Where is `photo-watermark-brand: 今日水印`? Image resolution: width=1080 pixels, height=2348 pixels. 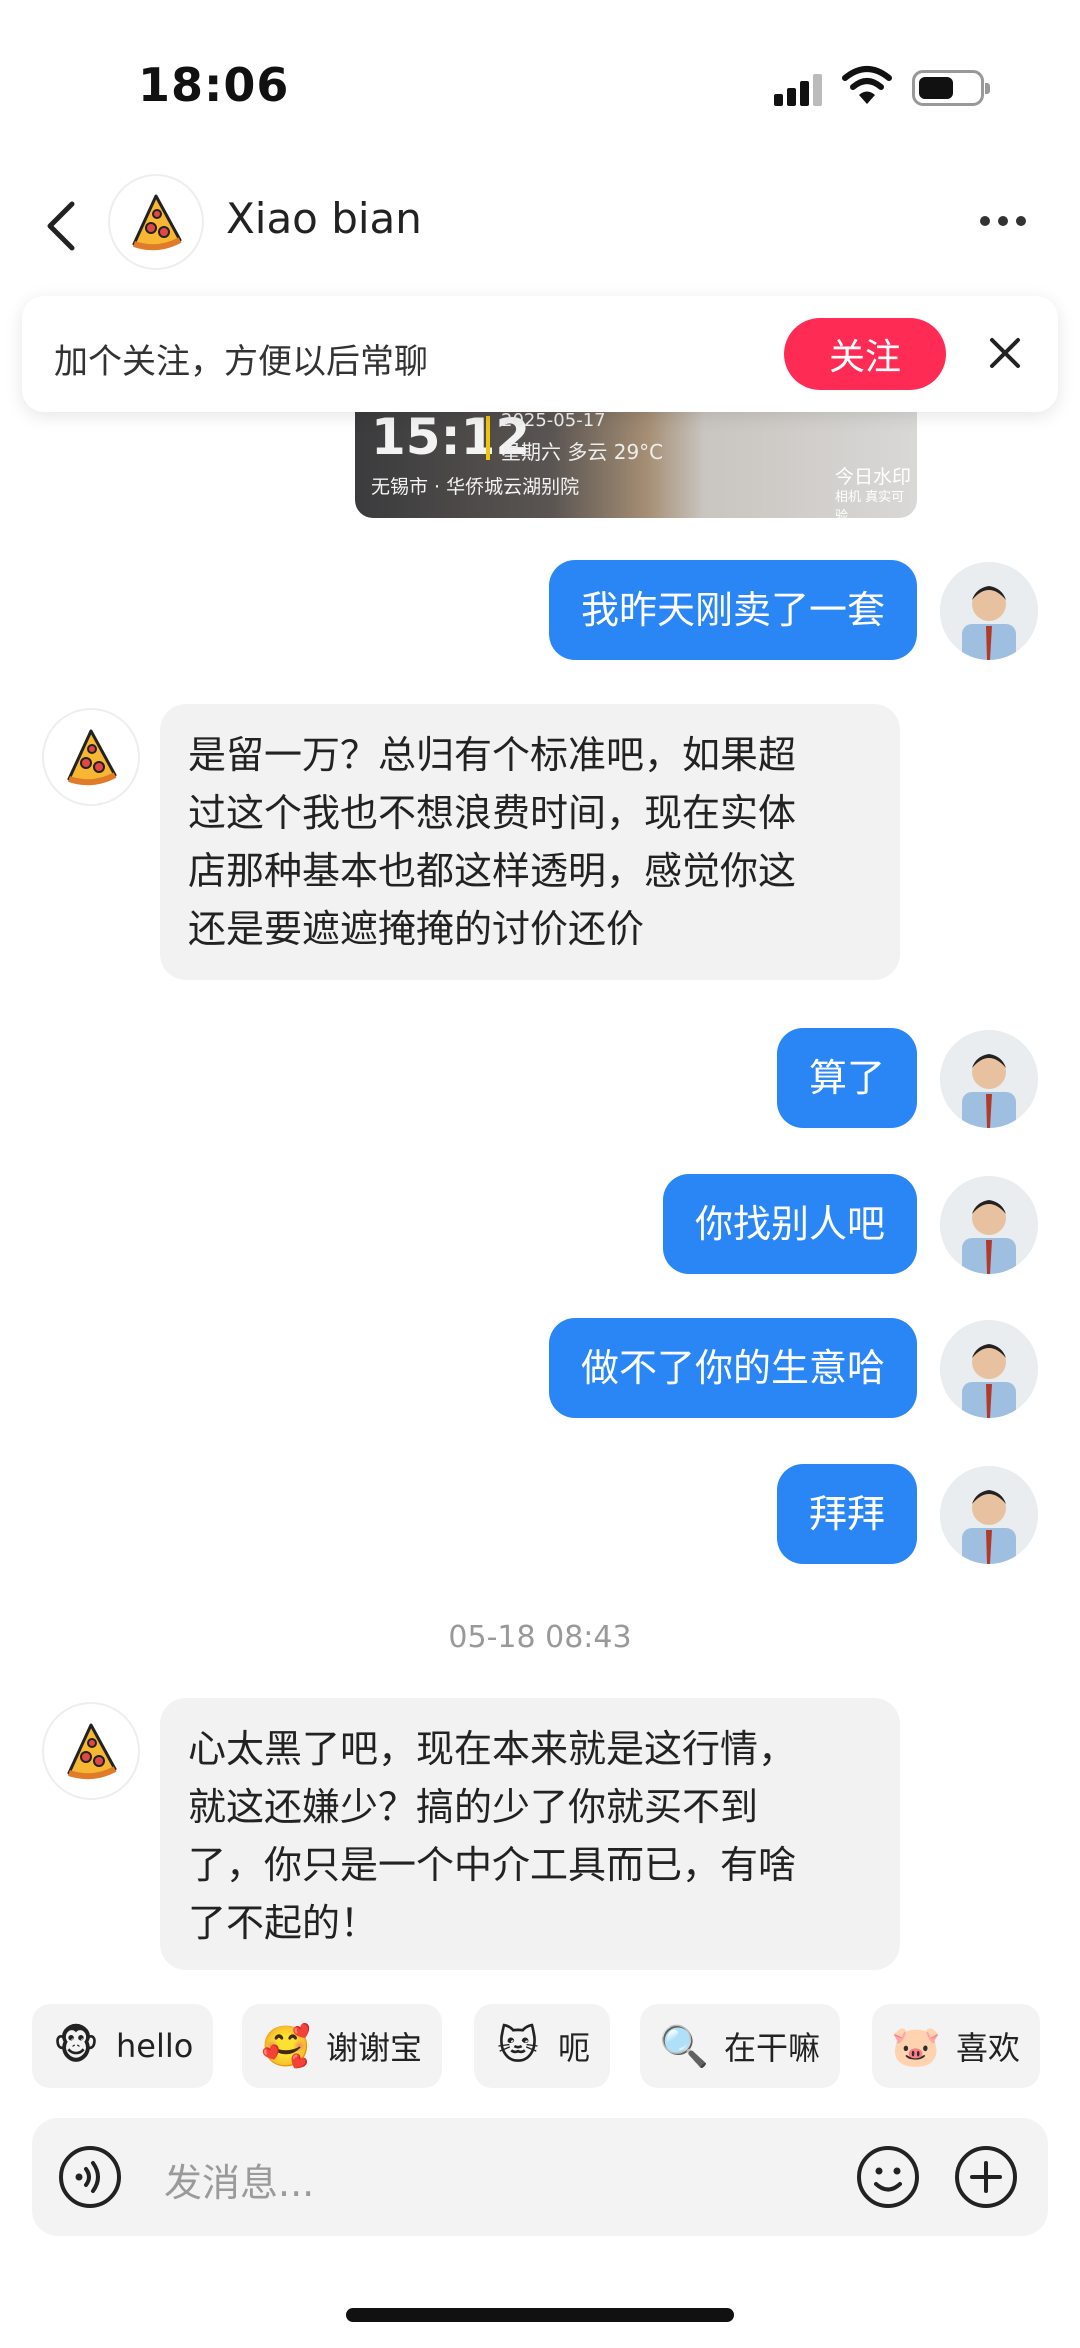 photo-watermark-brand: 今日水印 is located at coordinates (873, 477).